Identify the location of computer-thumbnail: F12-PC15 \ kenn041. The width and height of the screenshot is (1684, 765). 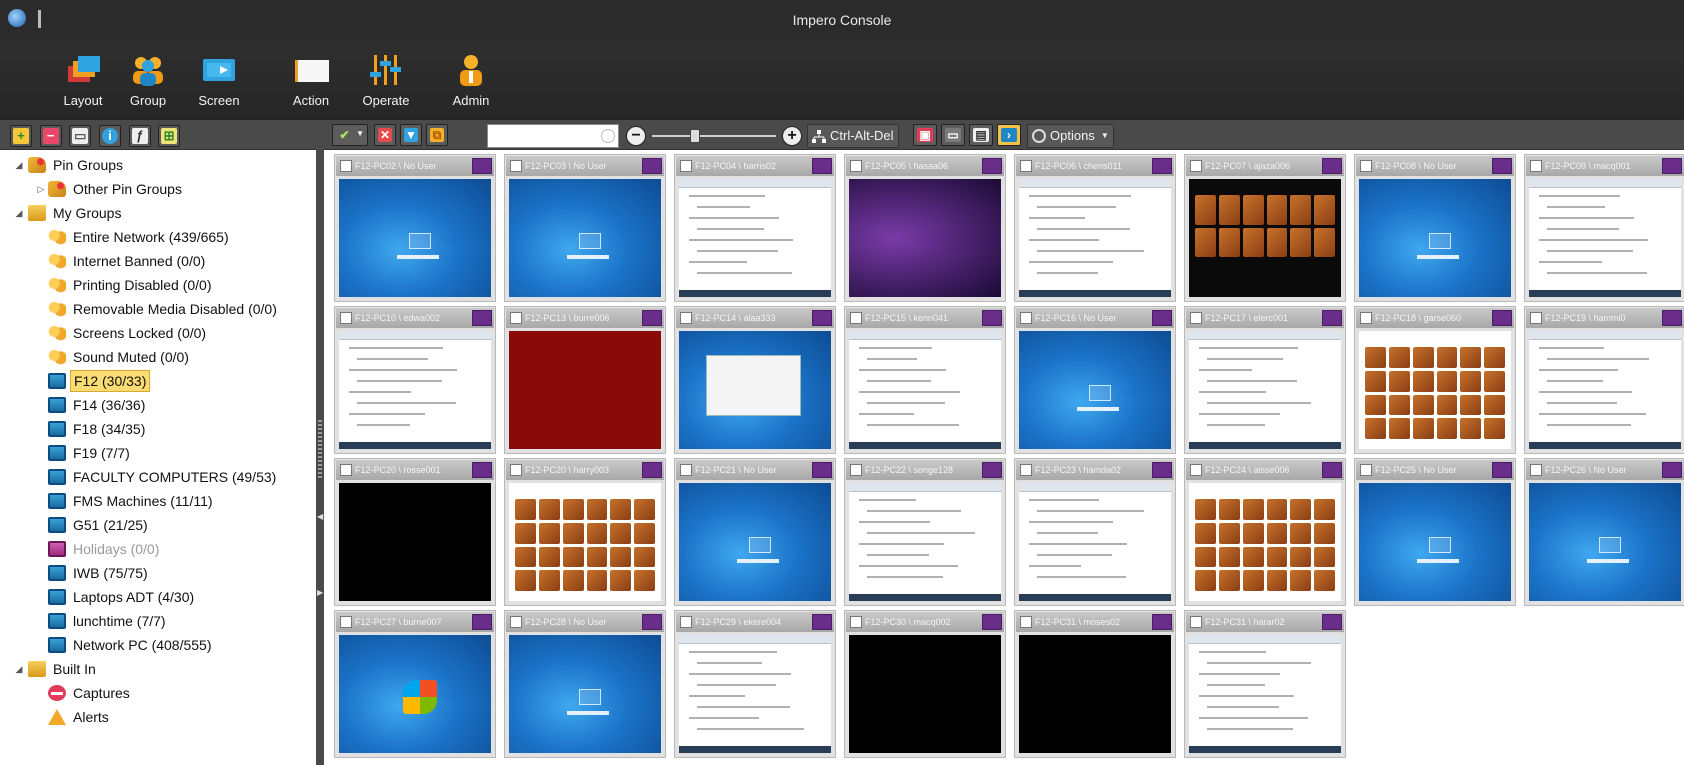
(925, 380).